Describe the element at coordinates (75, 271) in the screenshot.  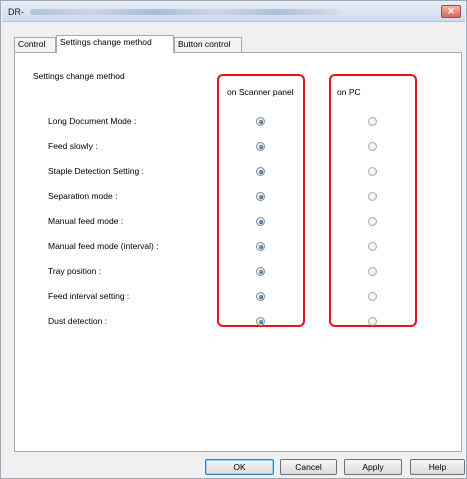
I see `setting-label: Tray position :` at that location.